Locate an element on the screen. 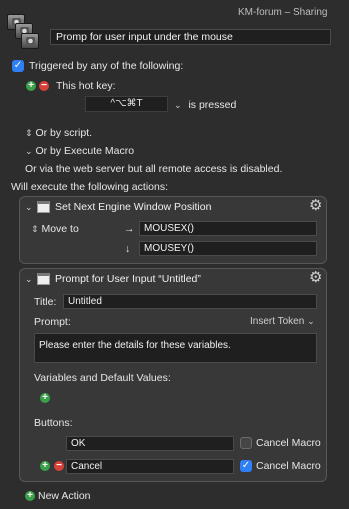  action-title: Set Next Engine Window Position is located at coordinates (133, 207).